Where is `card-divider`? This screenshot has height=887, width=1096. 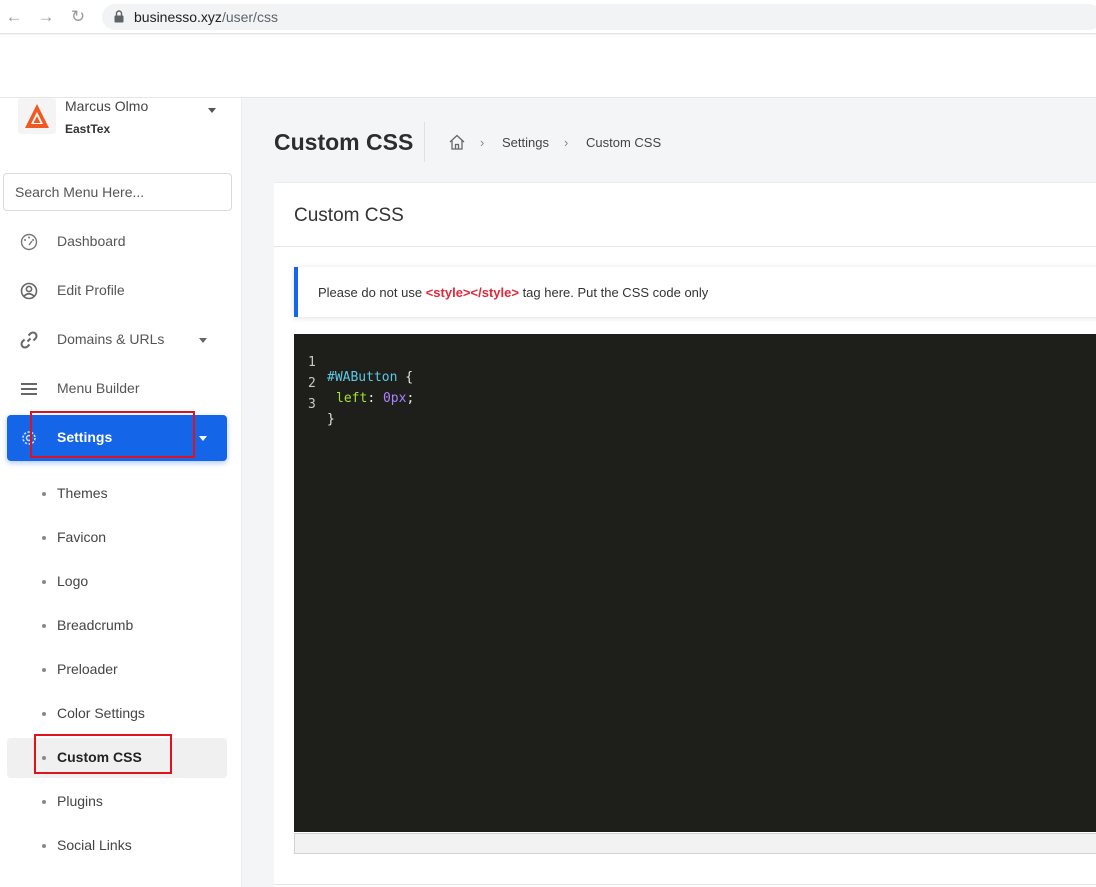
card-divider is located at coordinates (685, 246).